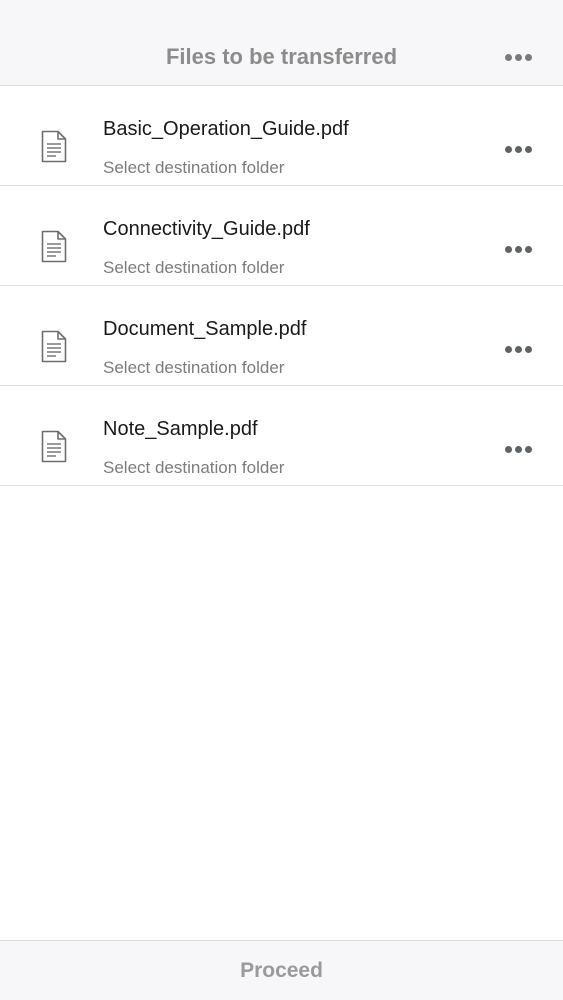  I want to click on page-title: Files to be transferred, so click(281, 56).